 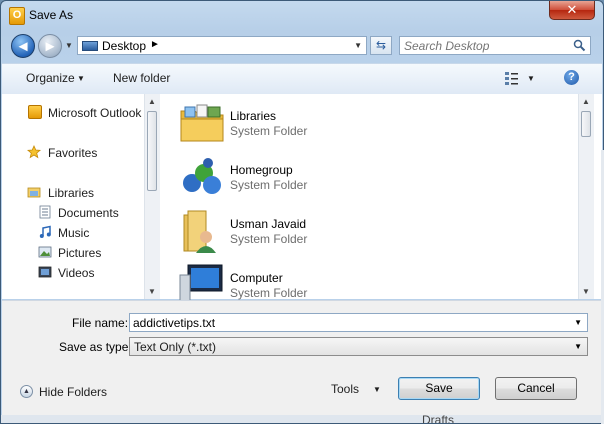 What do you see at coordinates (488, 45) in the screenshot?
I see `search-input` at bounding box center [488, 45].